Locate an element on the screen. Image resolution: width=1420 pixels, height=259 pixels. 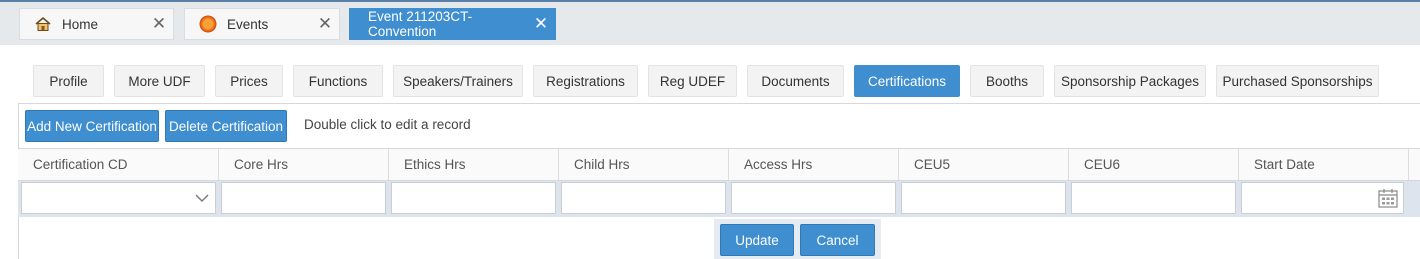
tab-label: Booths is located at coordinates (1007, 81).